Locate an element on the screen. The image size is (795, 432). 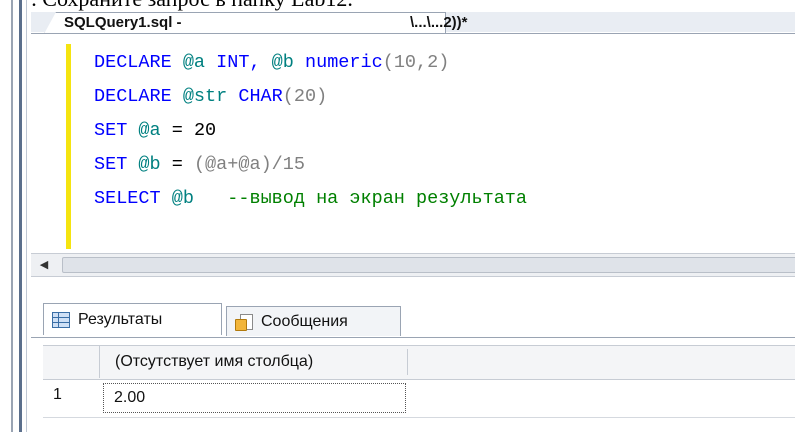
result-cell: 2.00 is located at coordinates (254, 398).